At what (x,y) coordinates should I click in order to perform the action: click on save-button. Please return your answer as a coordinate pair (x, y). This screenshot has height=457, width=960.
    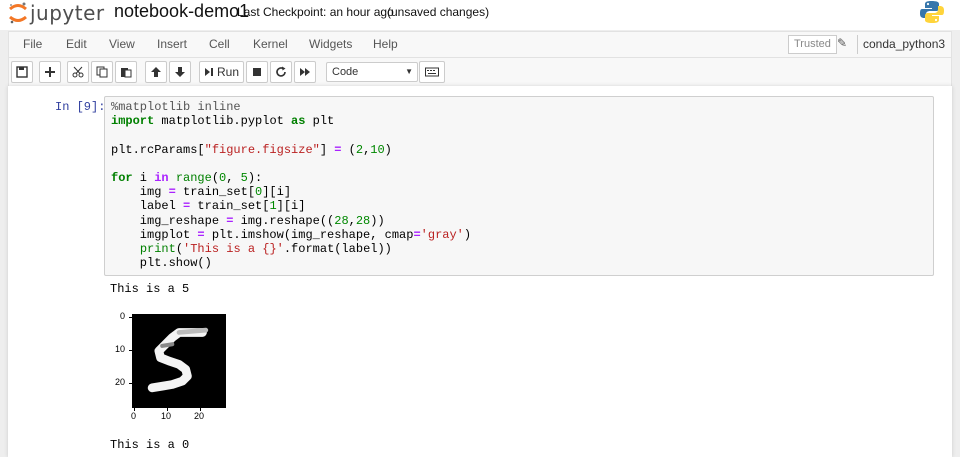
    Looking at the image, I should click on (22, 72).